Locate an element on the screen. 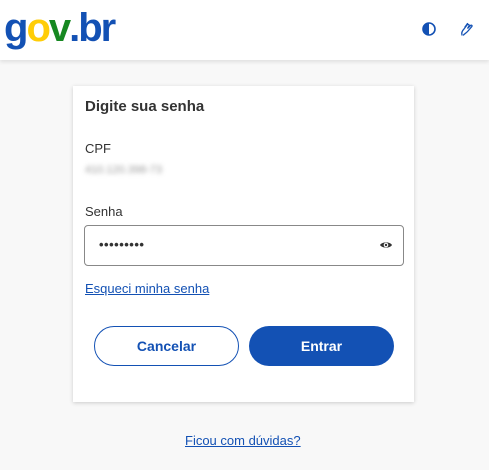  logo-letter-g: g is located at coordinates (16, 28).